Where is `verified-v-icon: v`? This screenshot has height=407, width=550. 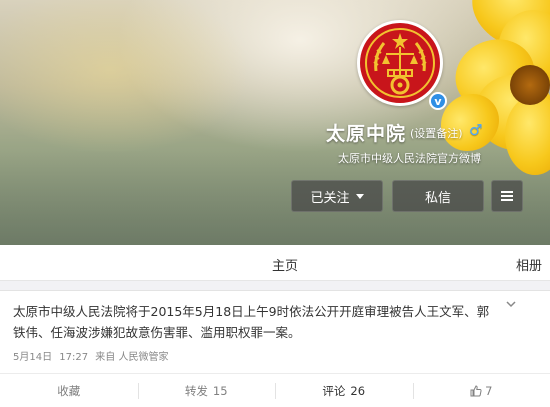 verified-v-icon: v is located at coordinates (438, 101).